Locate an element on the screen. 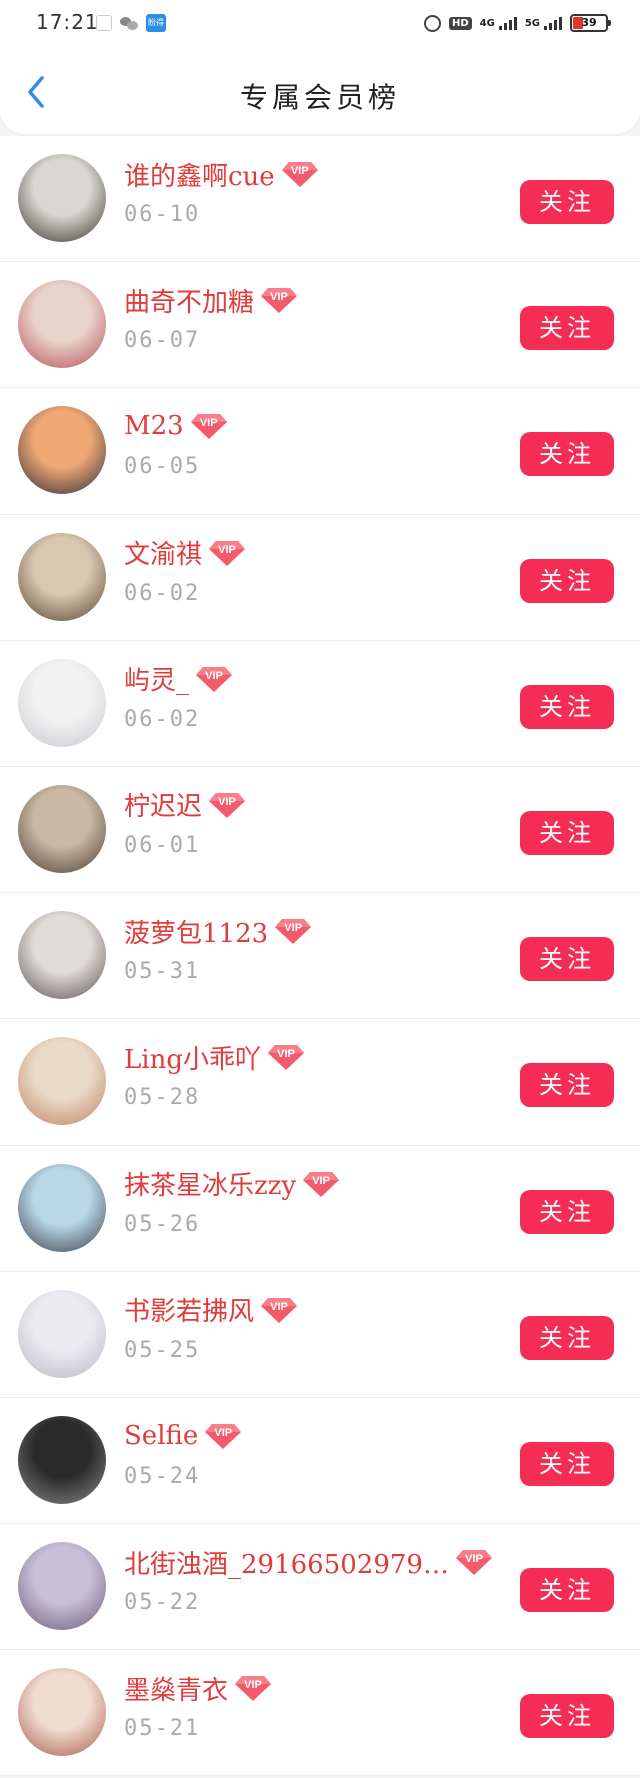  list-item: 屿灵_ VIP 06-02 关注 is located at coordinates (320, 703).